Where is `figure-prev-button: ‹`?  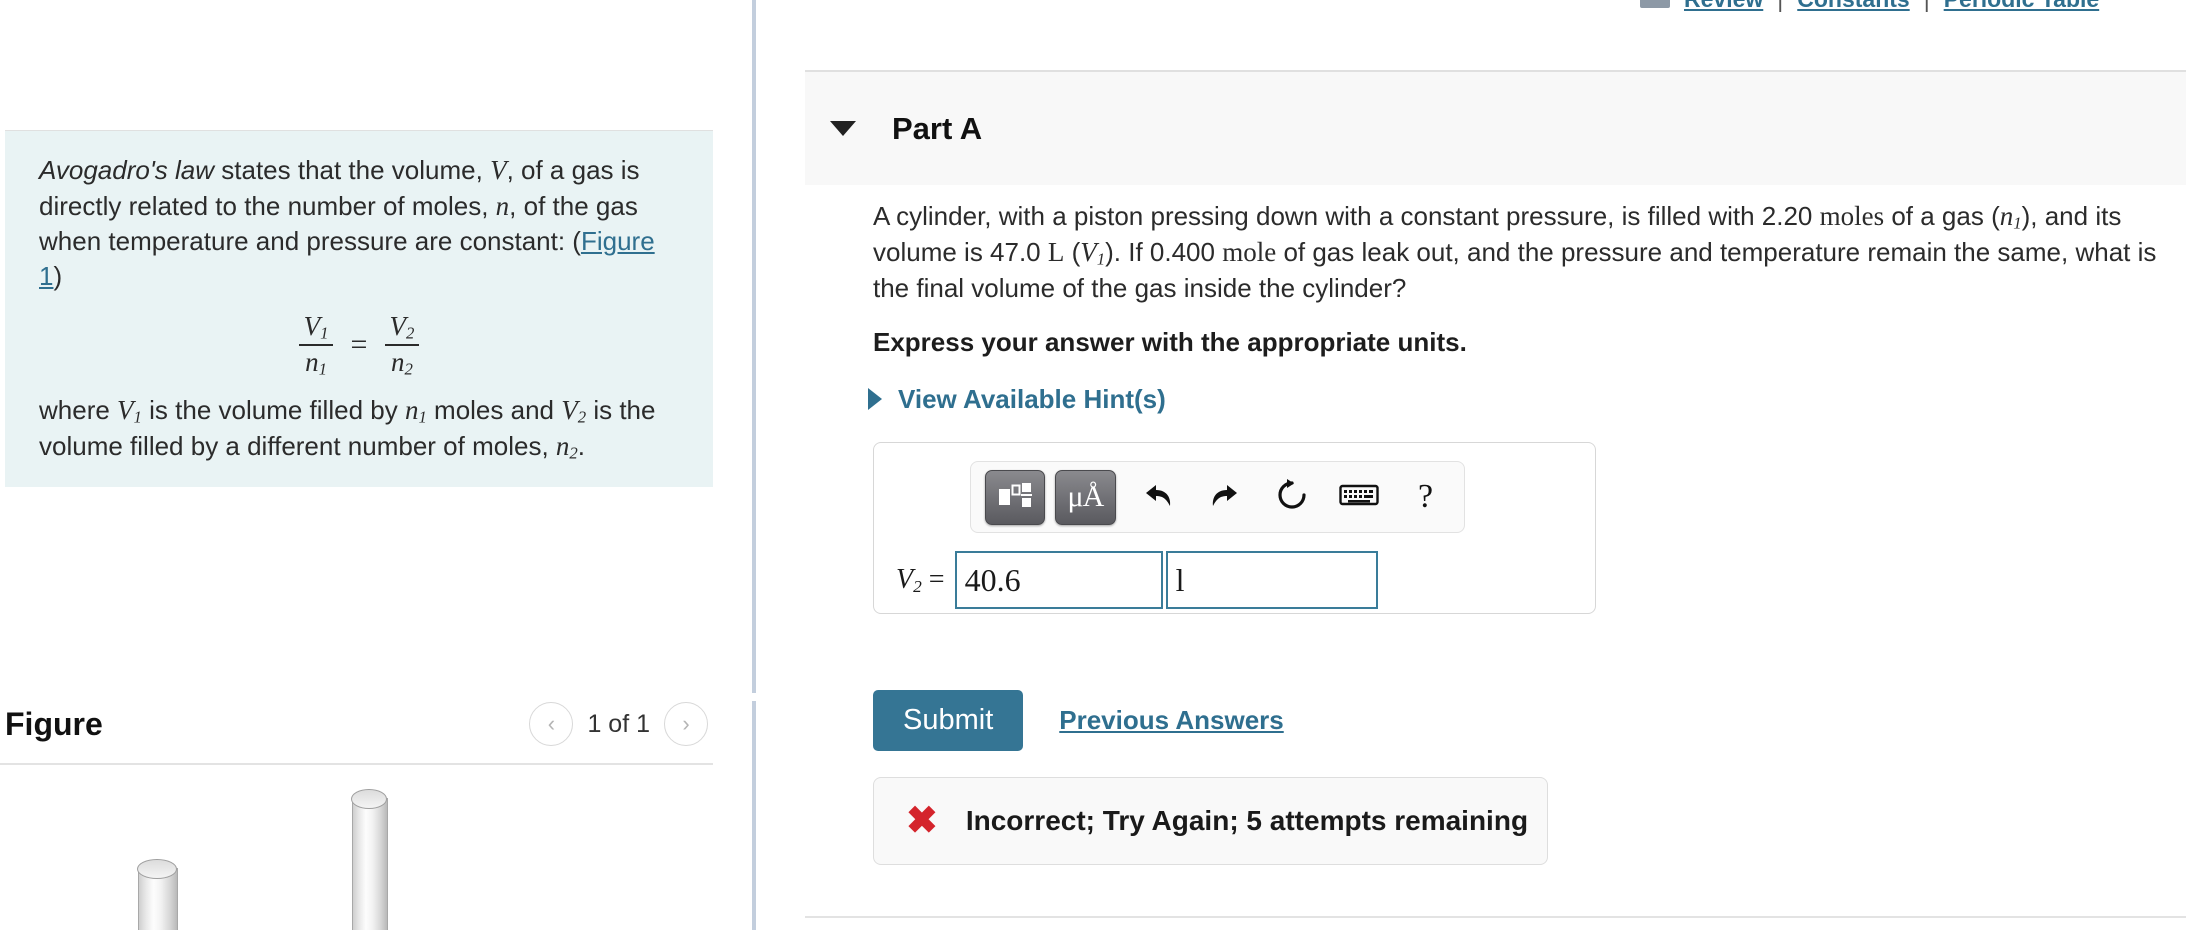
figure-prev-button: ‹ is located at coordinates (551, 724).